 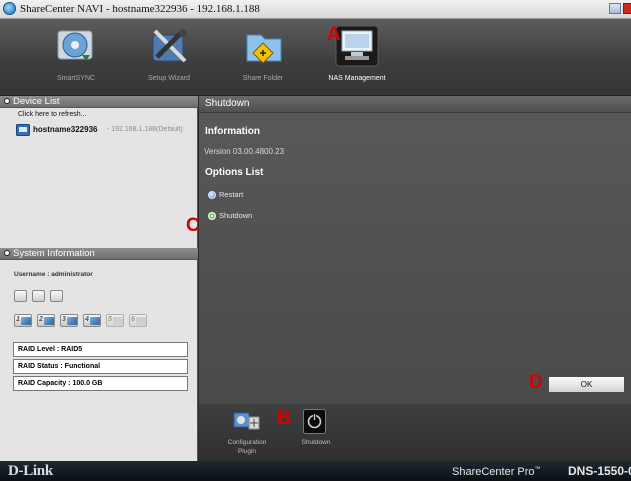 What do you see at coordinates (106, 130) in the screenshot?
I see `device-item: hostname322936 - 192.168.1.188(Default)` at bounding box center [106, 130].